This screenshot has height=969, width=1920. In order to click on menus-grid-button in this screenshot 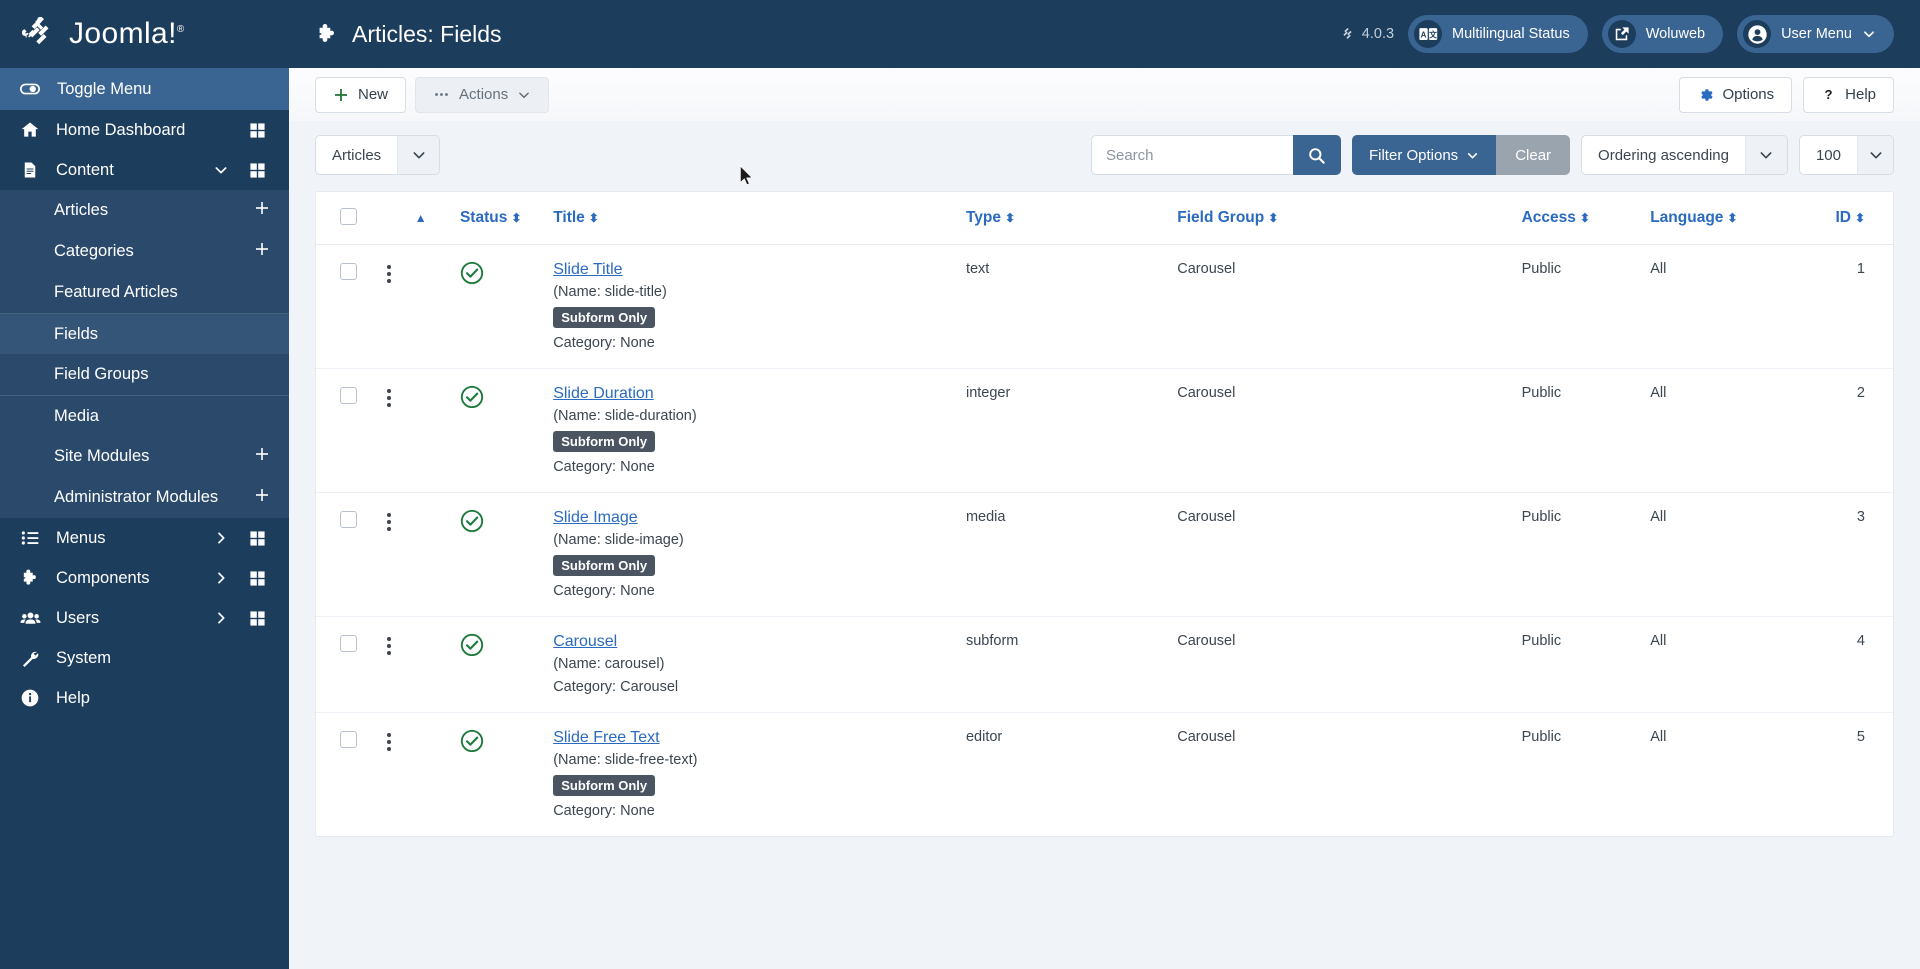, I will do `click(257, 538)`.